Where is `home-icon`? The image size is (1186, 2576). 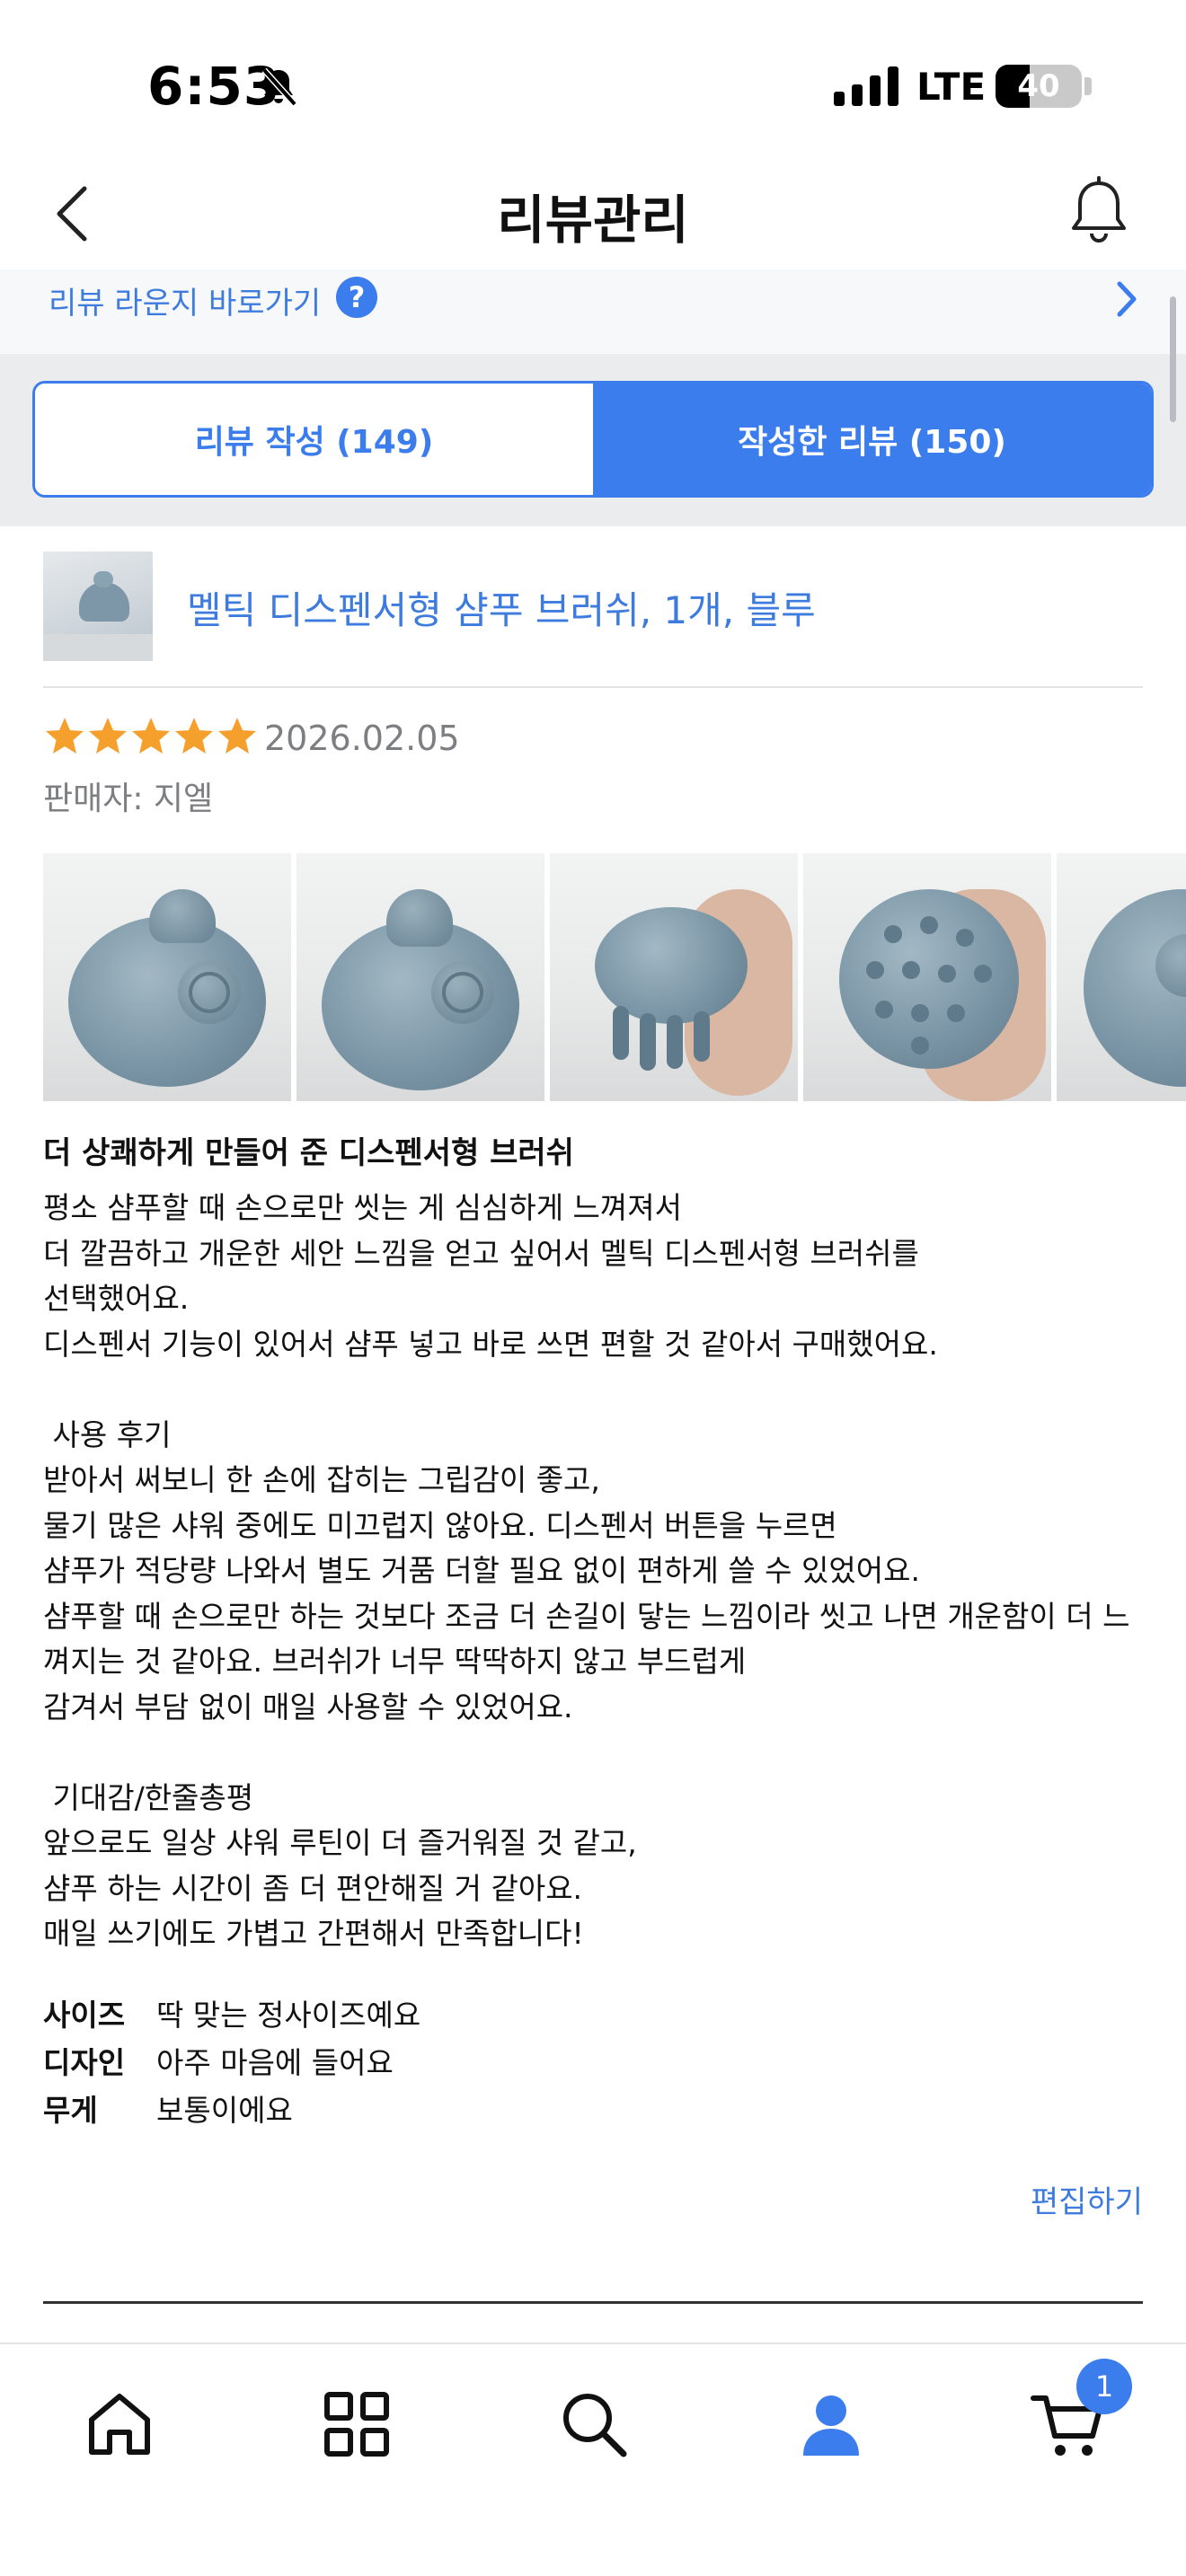
home-icon is located at coordinates (119, 2424).